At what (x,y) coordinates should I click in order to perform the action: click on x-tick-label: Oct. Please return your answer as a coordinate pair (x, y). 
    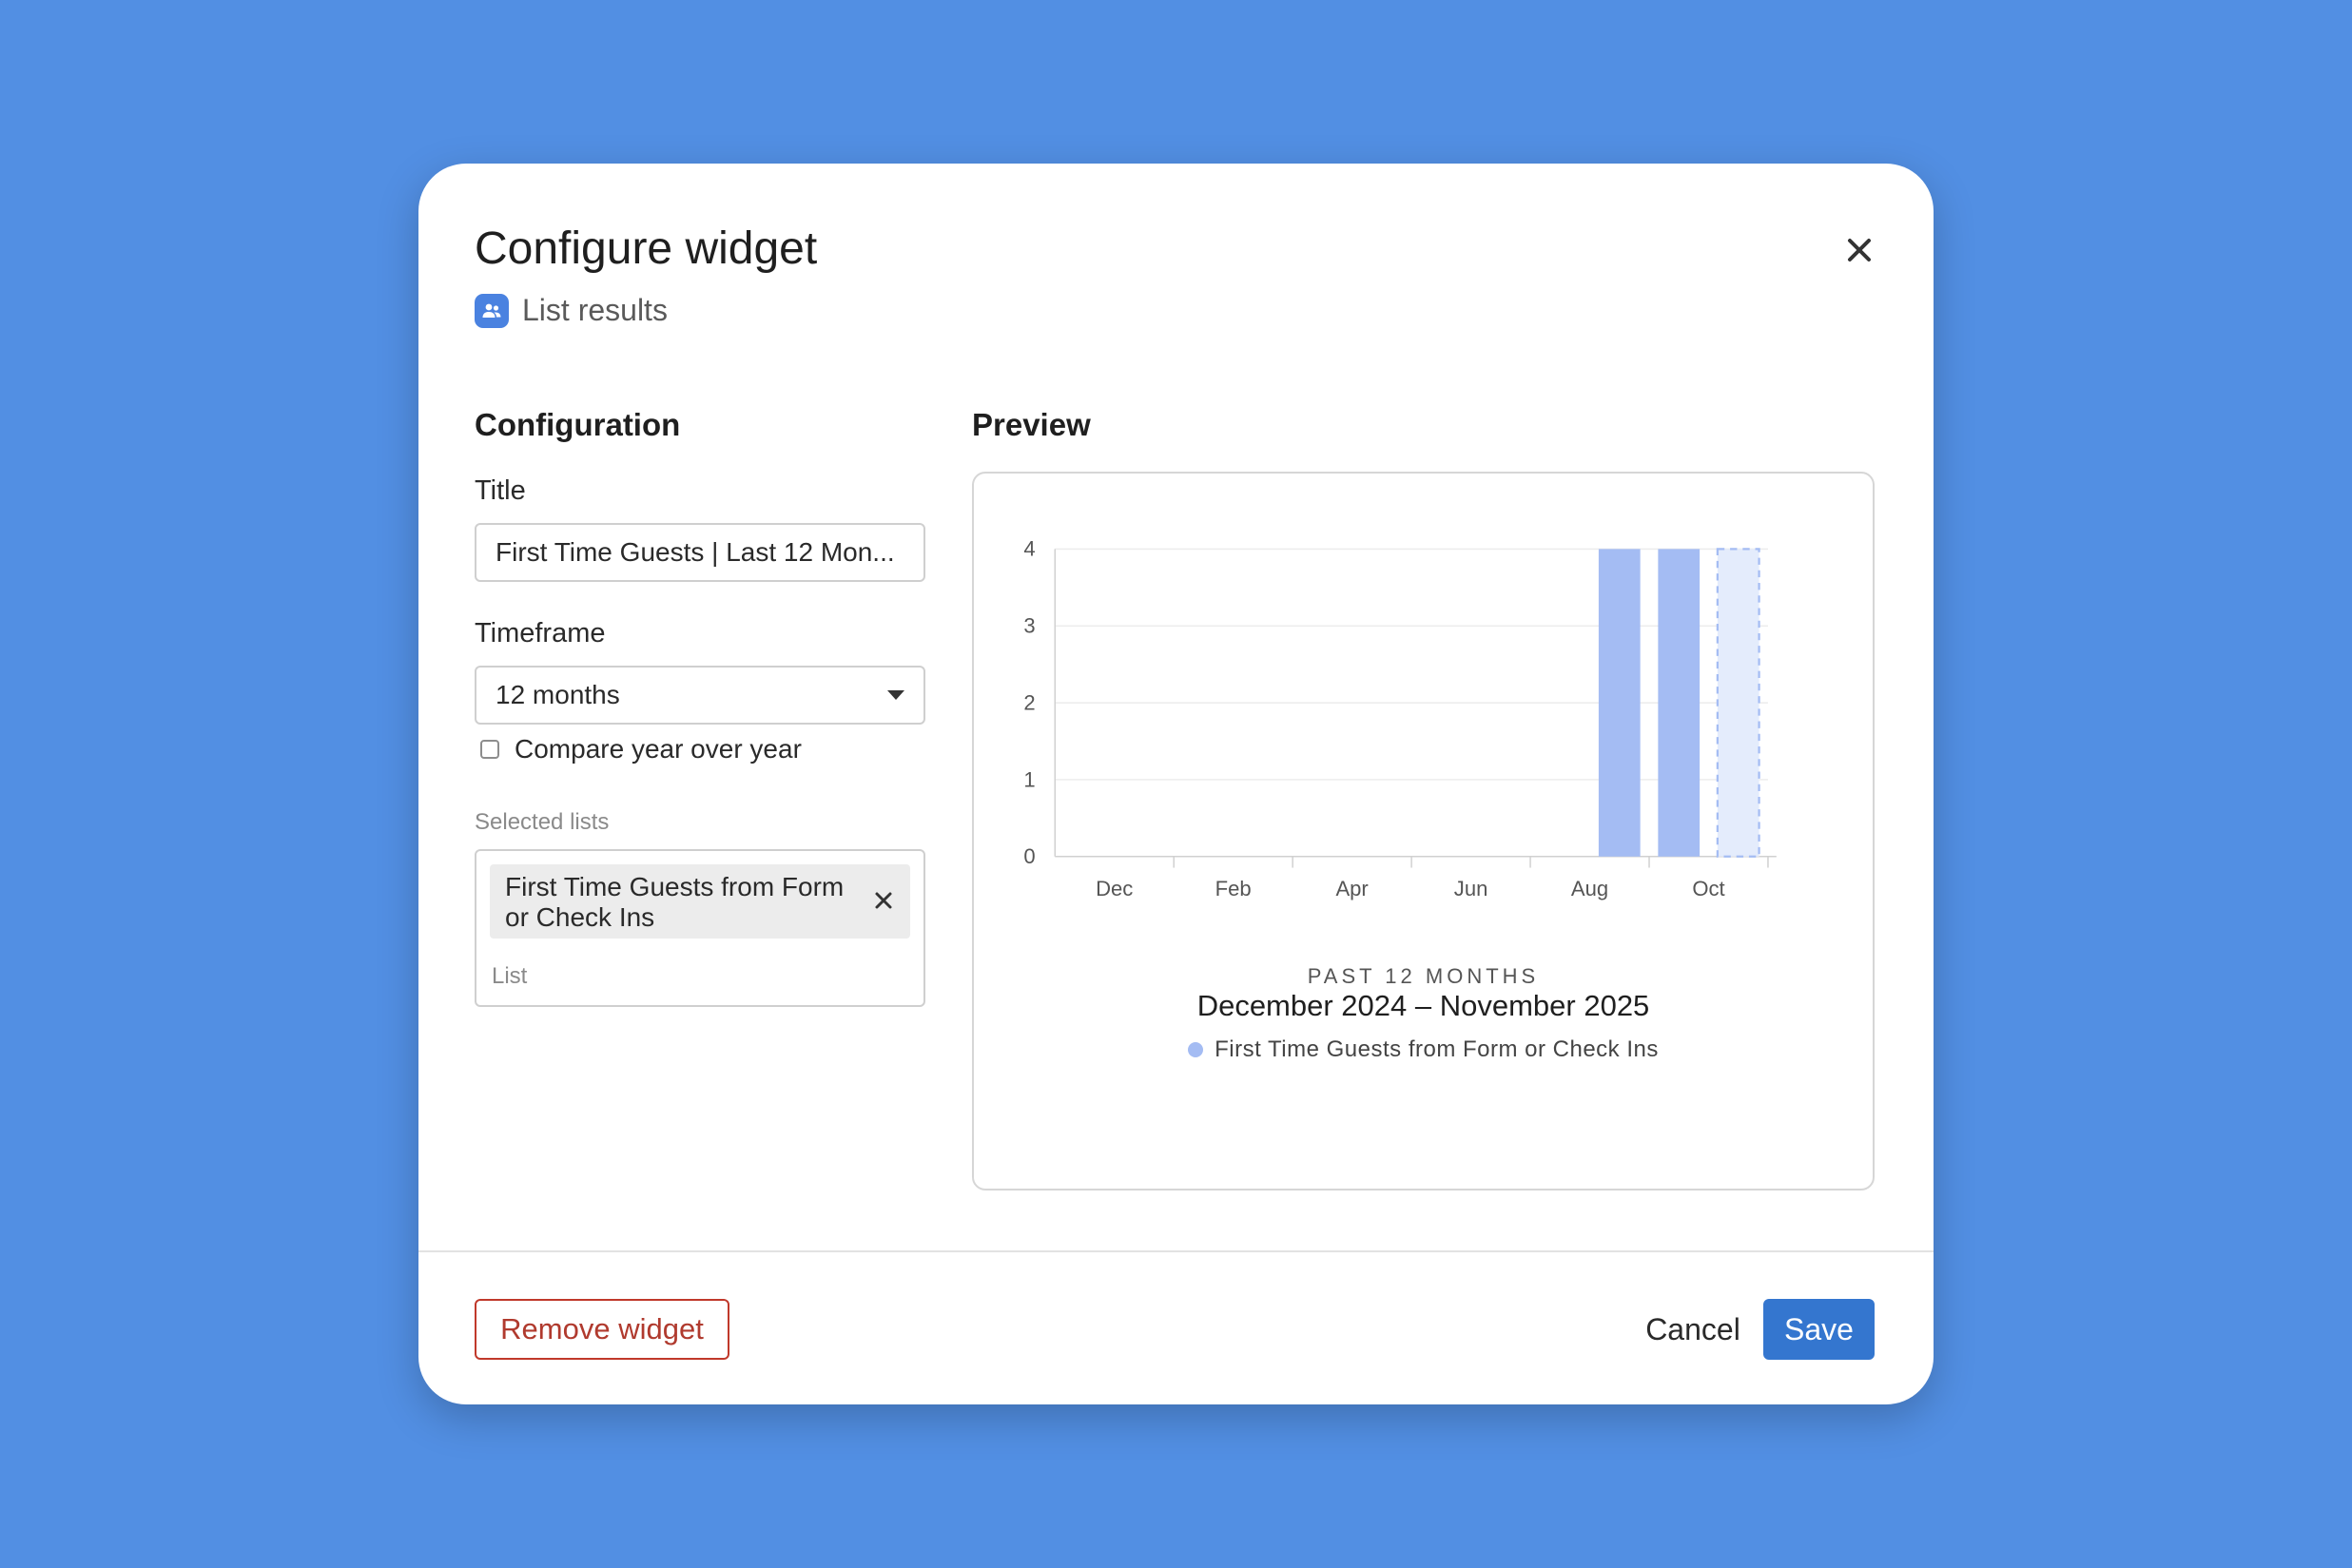
    Looking at the image, I should click on (1708, 888).